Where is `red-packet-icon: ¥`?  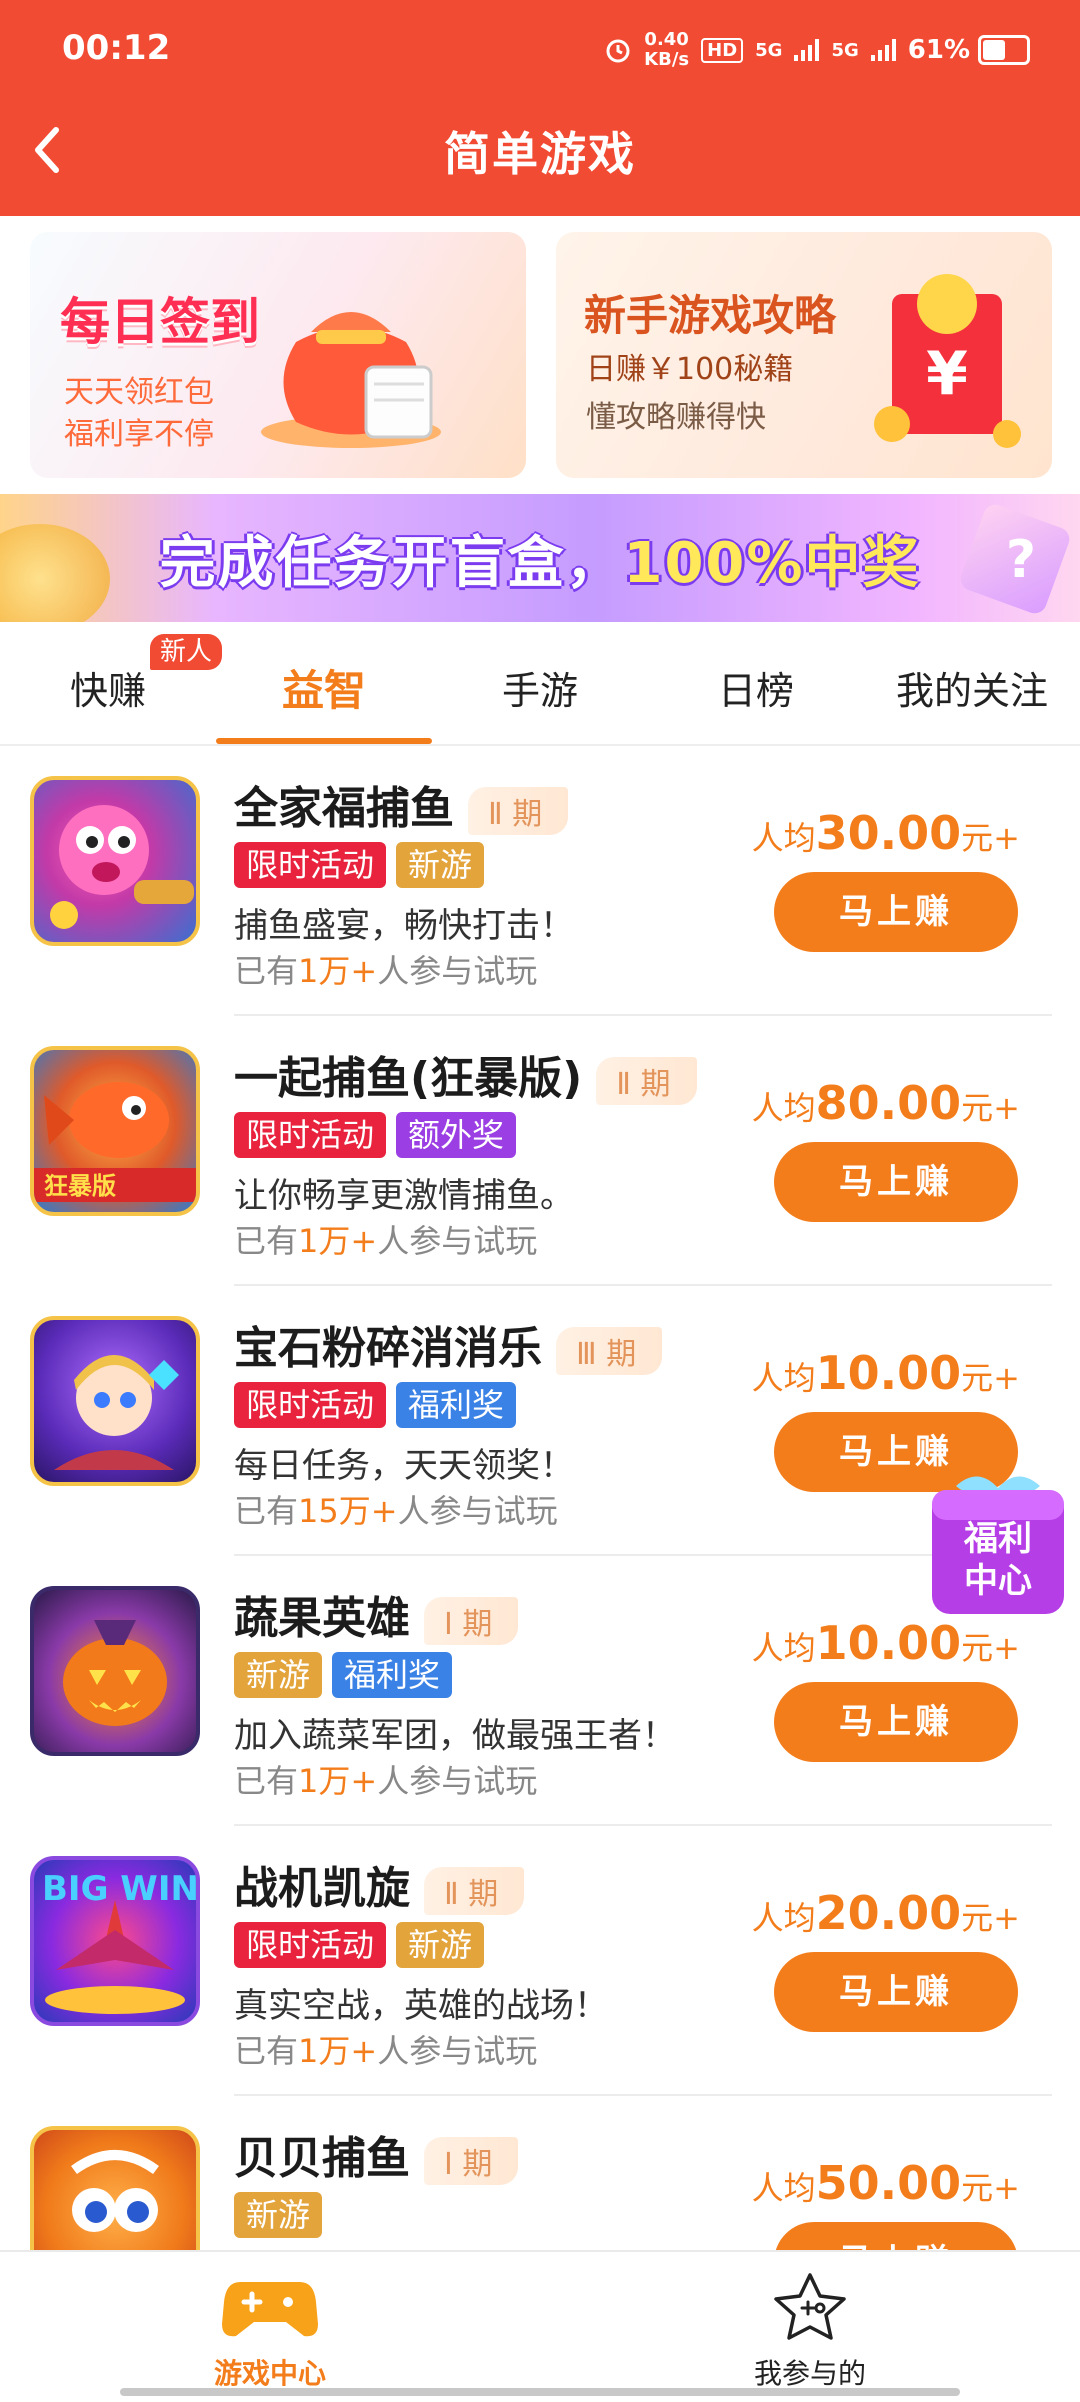 red-packet-icon: ¥ is located at coordinates (947, 361).